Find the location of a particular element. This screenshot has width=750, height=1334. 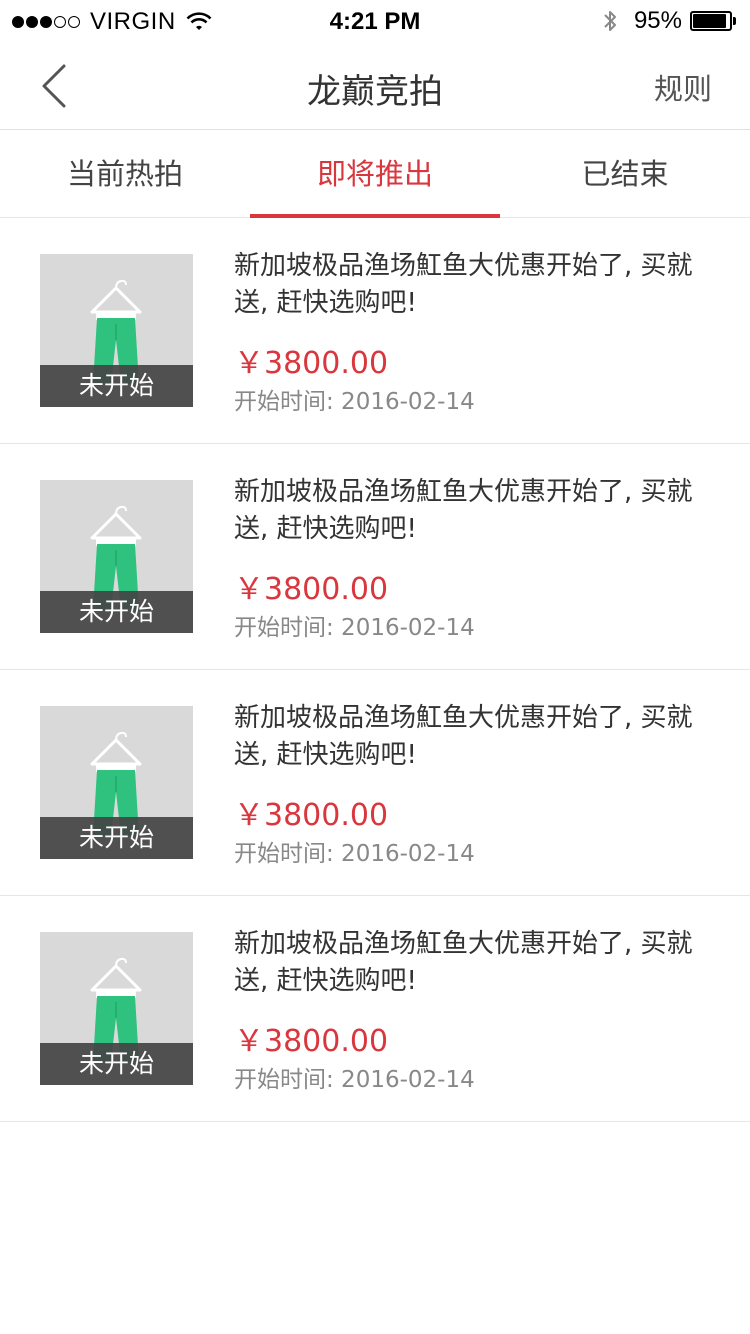

battery-percentage: 95% is located at coordinates (657, 20).